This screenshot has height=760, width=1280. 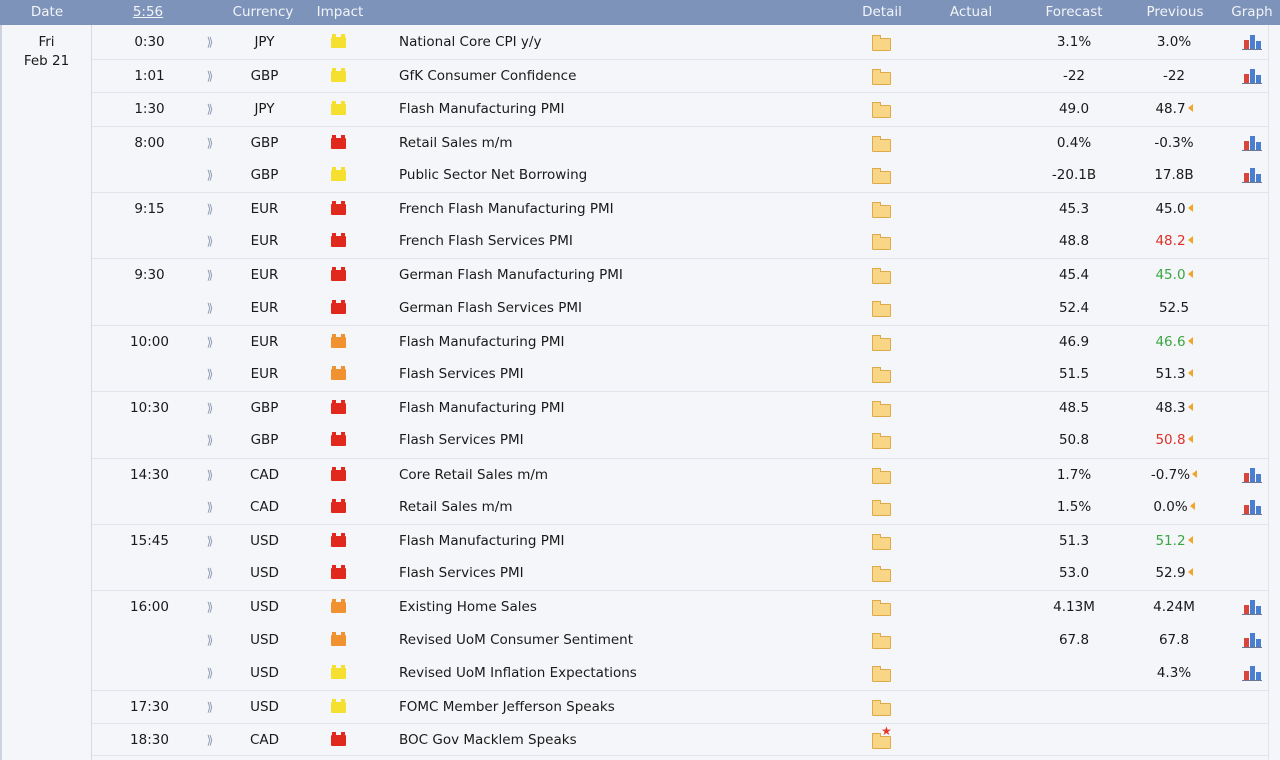 I want to click on header-impact: Impact, so click(x=340, y=12).